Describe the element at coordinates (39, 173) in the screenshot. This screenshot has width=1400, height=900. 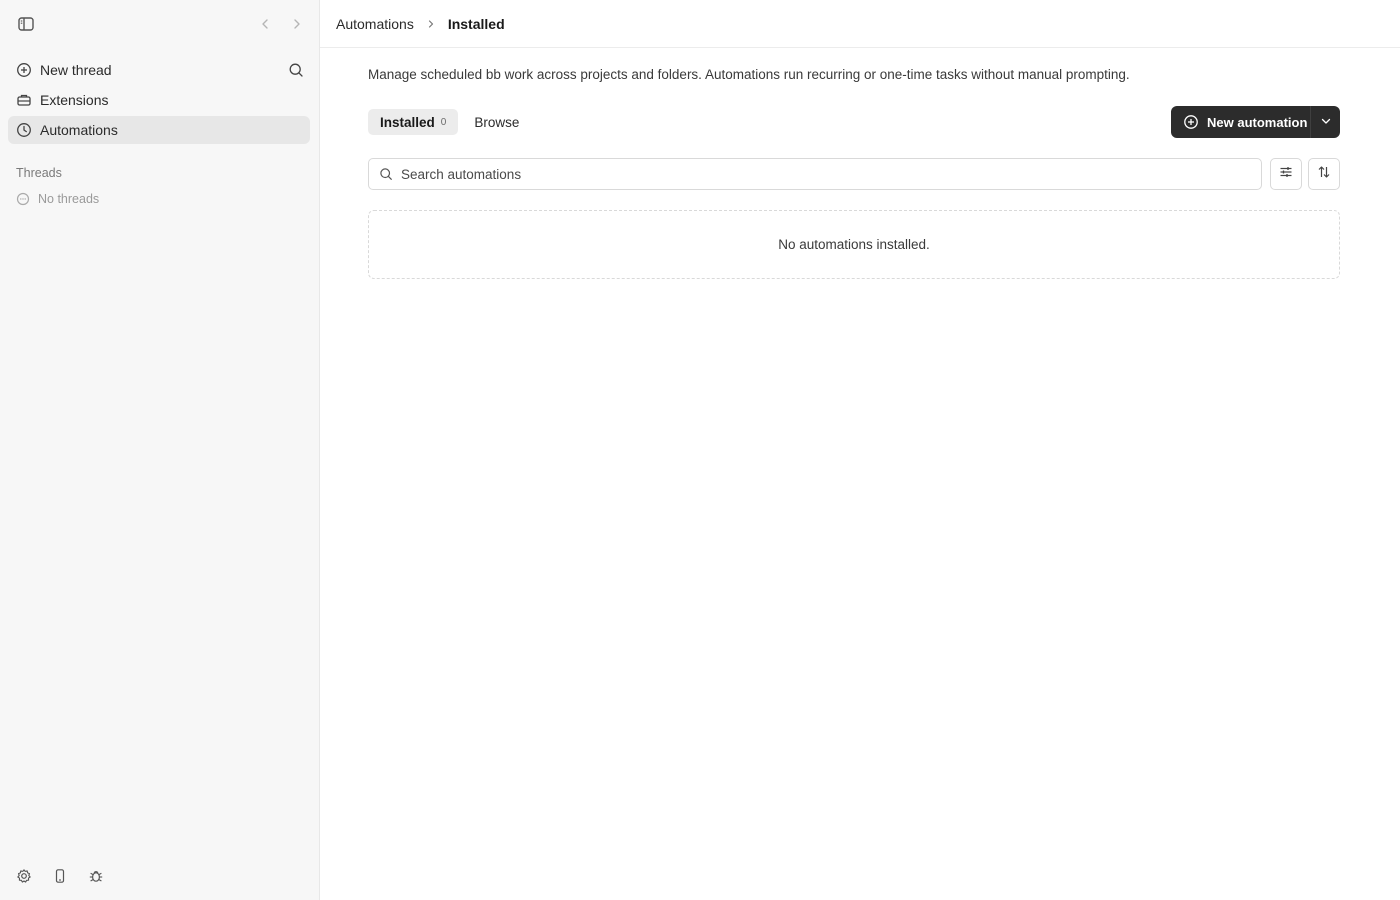
I see `threads-section-label: Threads` at that location.